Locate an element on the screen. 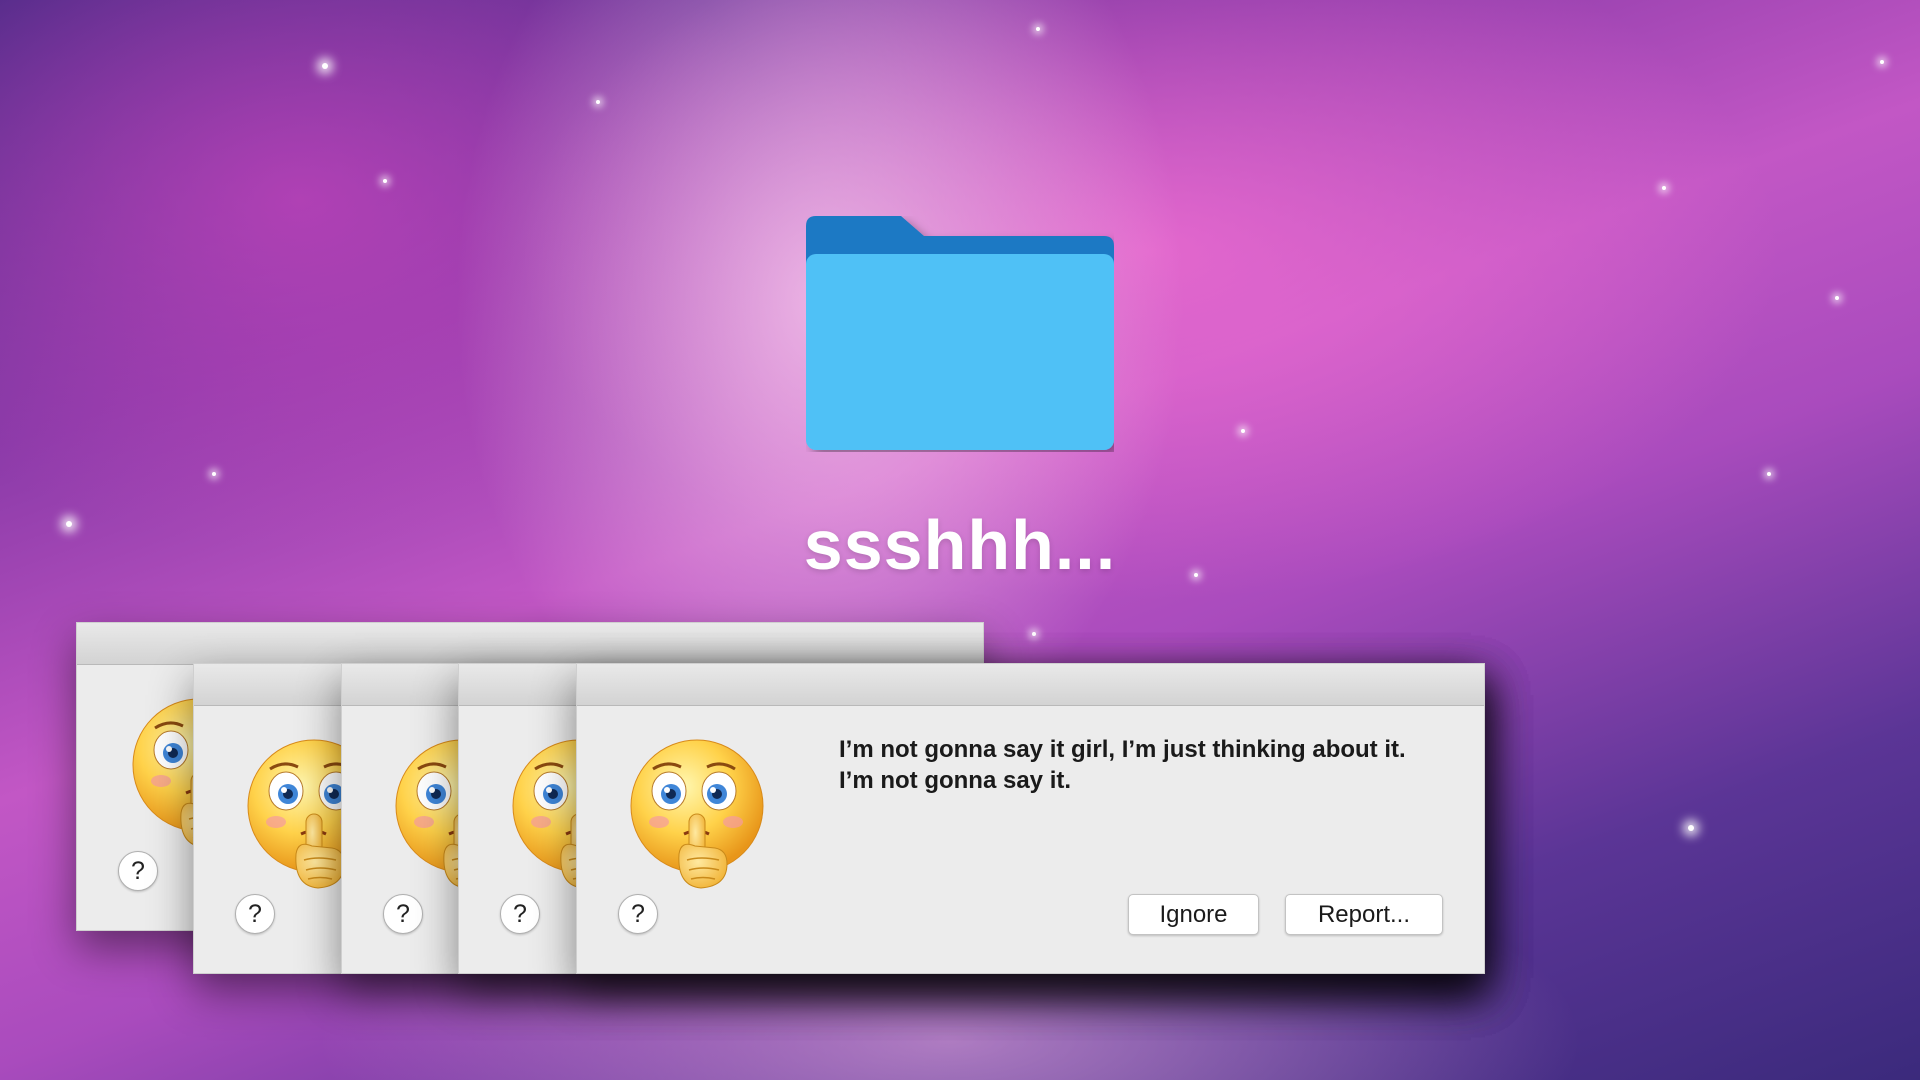 Image resolution: width=1920 pixels, height=1080 pixels. shushing-face-icon is located at coordinates (697, 814).